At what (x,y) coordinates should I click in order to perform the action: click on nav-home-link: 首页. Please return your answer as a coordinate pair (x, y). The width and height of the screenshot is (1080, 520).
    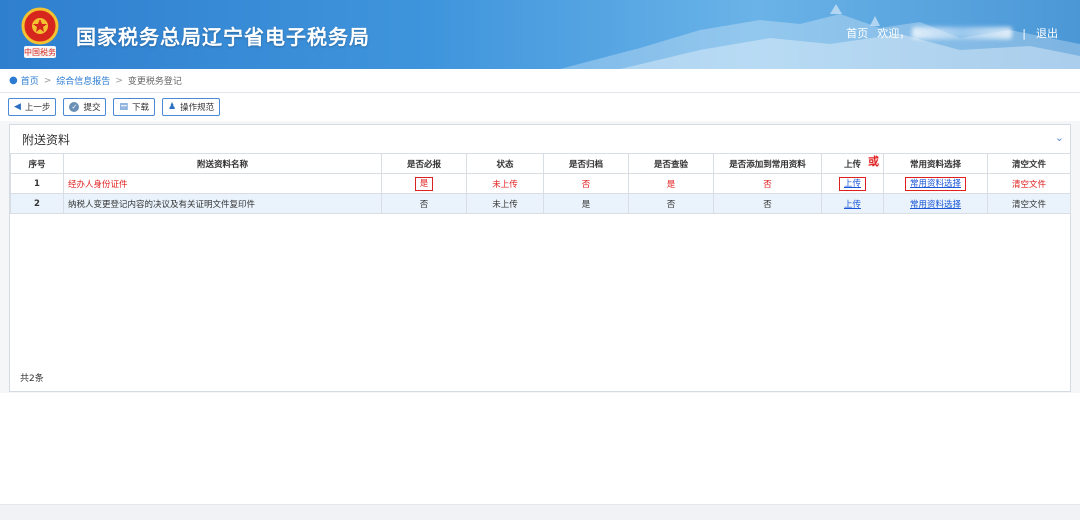
    Looking at the image, I should click on (857, 33).